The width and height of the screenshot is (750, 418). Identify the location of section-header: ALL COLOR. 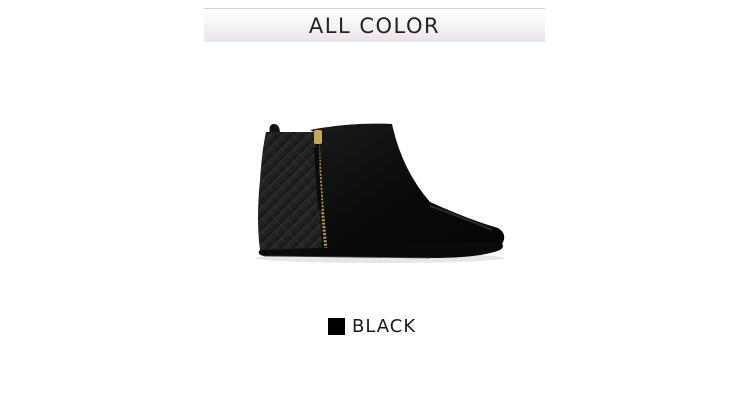
(374, 25).